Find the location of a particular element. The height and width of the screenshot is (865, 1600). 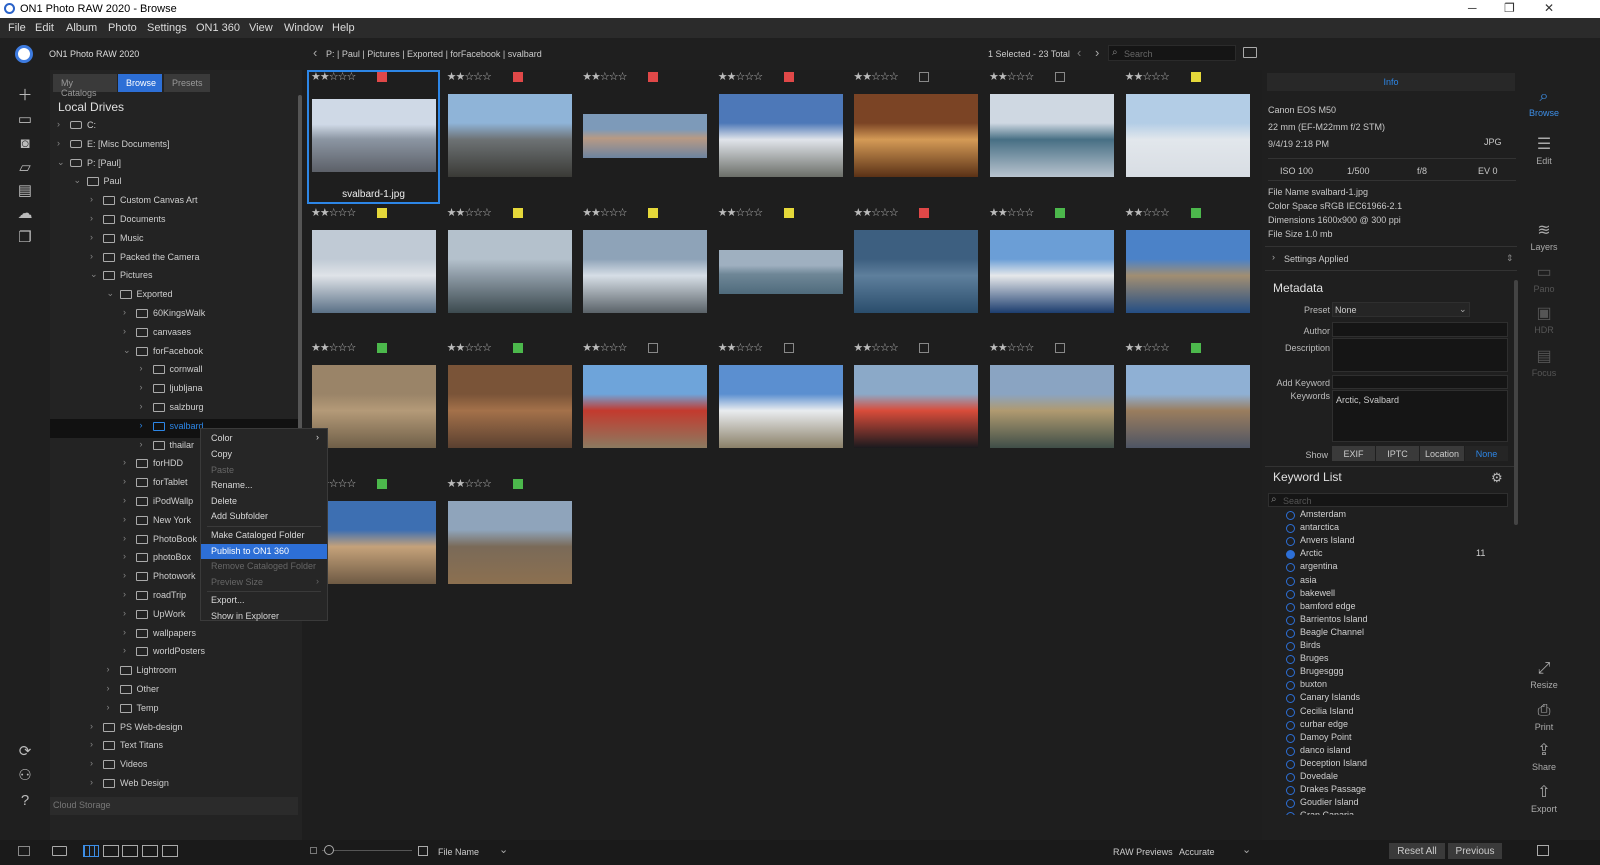

tree-item: › cornwall is located at coordinates (175, 371).